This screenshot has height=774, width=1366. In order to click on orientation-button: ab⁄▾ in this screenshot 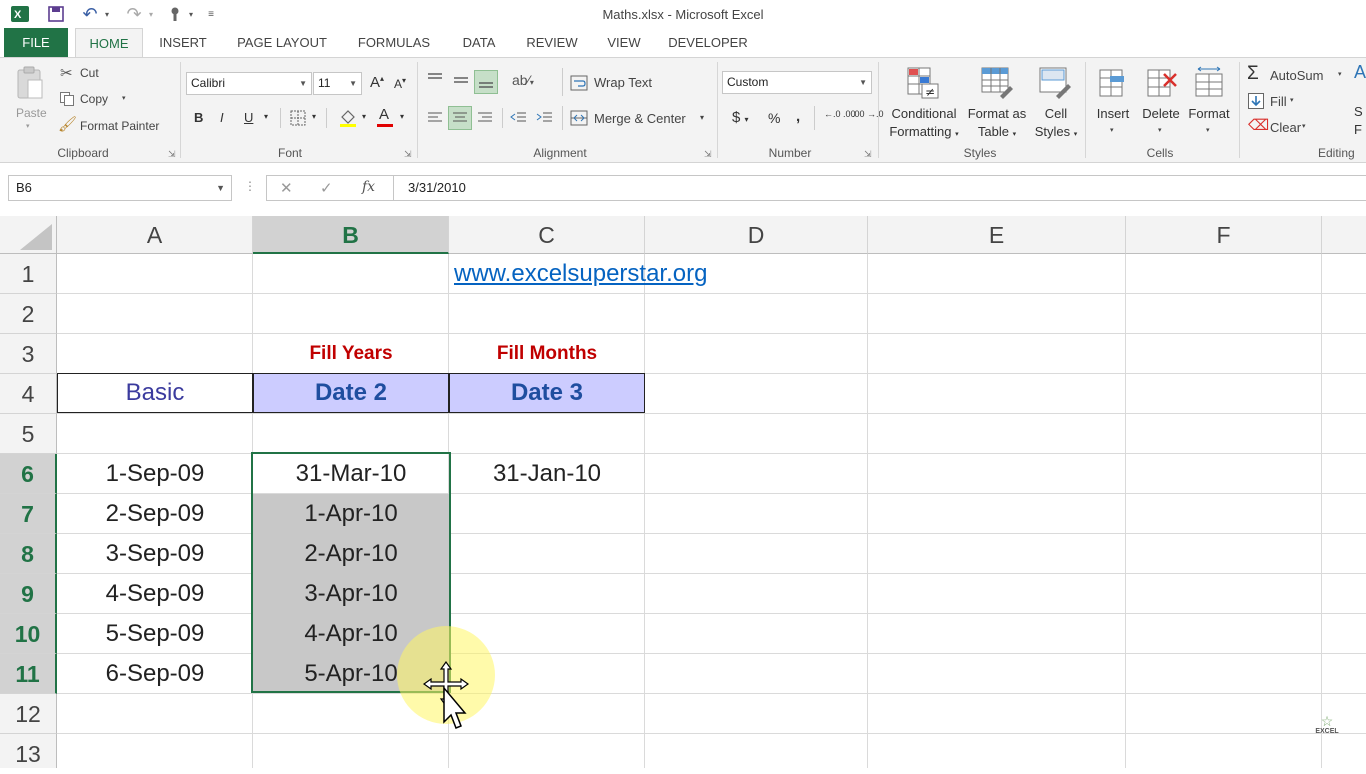, I will do `click(523, 80)`.